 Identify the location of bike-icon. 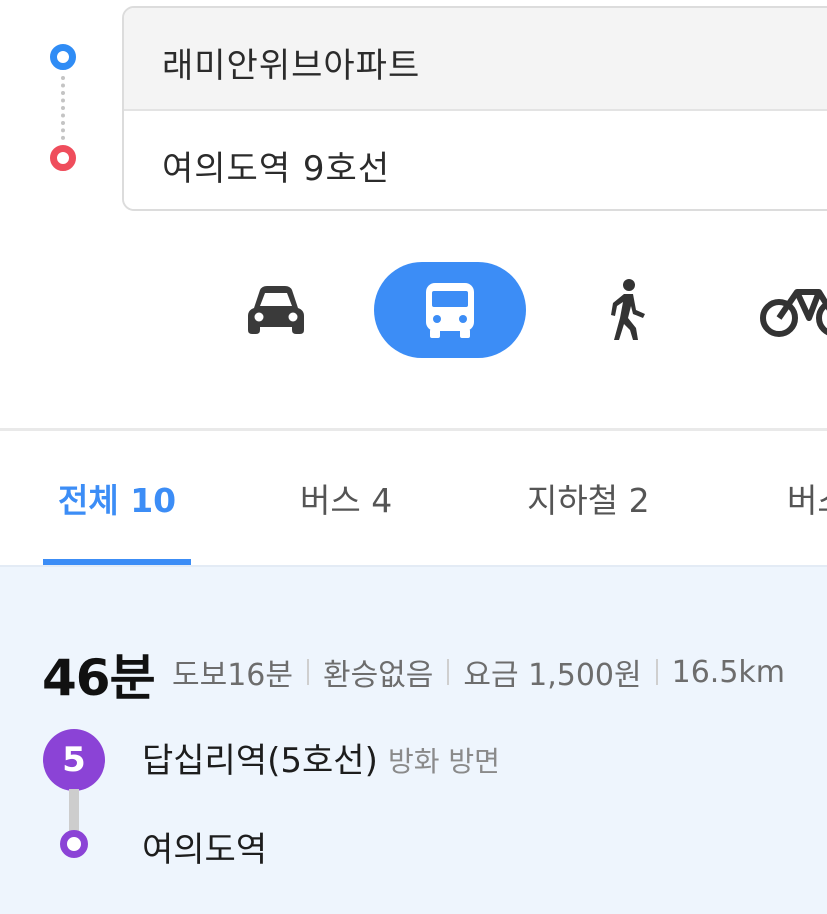
(793, 313).